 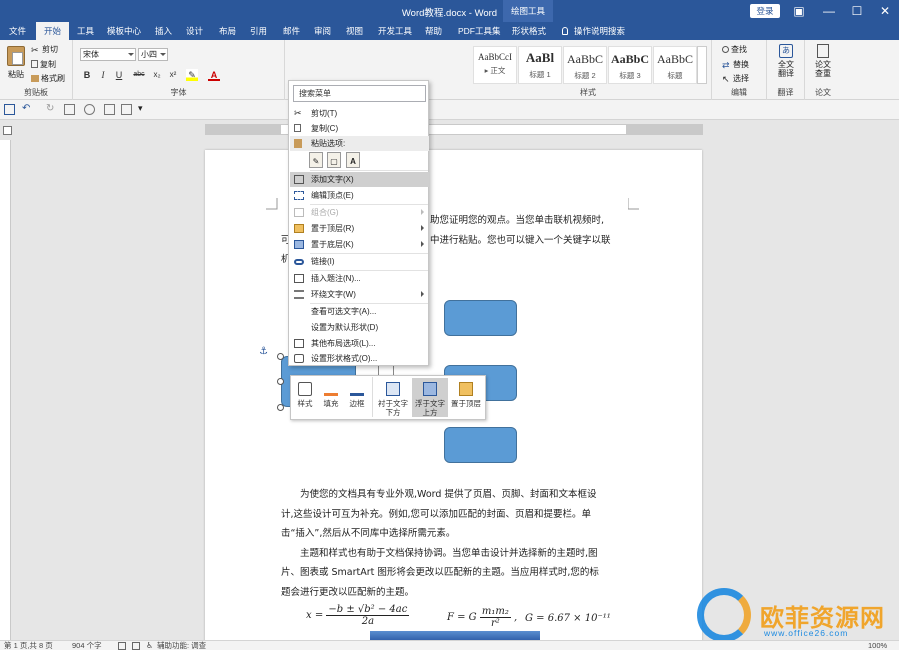 I want to click on page-count: 第 1 页,共 8 页, so click(x=28, y=645).